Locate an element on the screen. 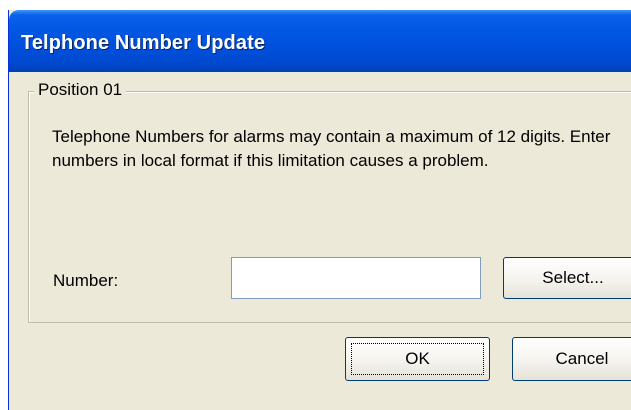 This screenshot has width=631, height=410. groupbox-legend: Position 01 is located at coordinates (80, 90).